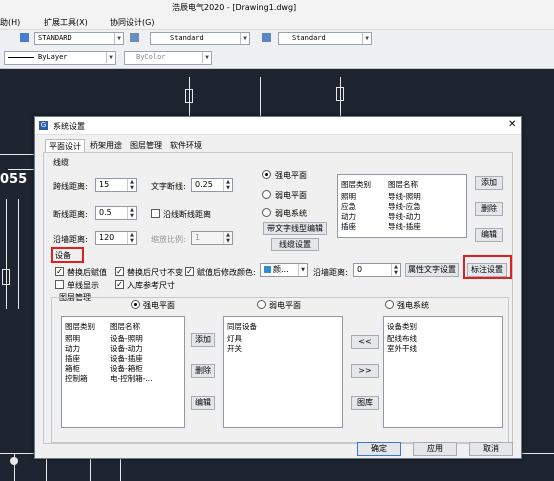 This screenshot has width=554, height=481. What do you see at coordinates (69, 126) in the screenshot?
I see `dialog-title: 系统设置` at bounding box center [69, 126].